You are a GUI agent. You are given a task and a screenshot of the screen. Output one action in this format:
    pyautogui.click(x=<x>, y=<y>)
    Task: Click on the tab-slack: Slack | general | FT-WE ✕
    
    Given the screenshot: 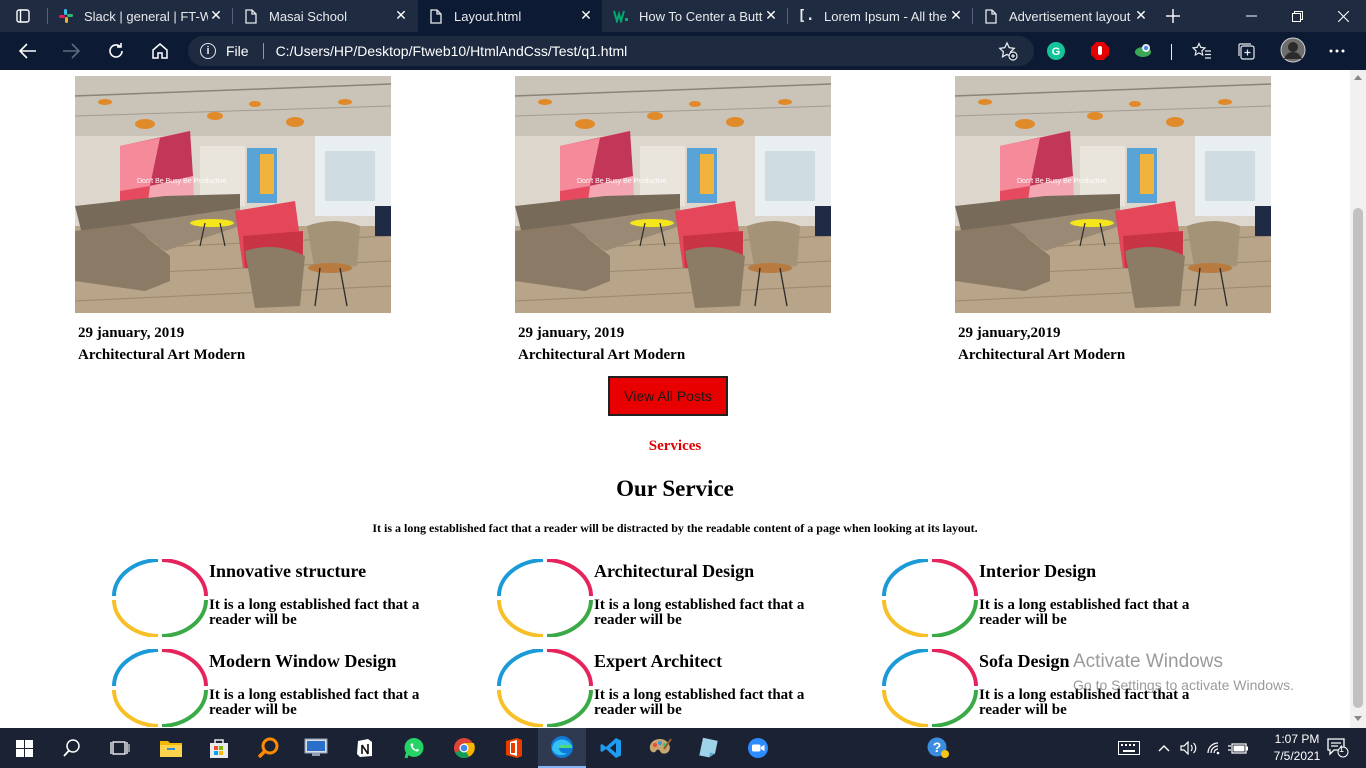 What is the action you would take?
    pyautogui.click(x=140, y=16)
    